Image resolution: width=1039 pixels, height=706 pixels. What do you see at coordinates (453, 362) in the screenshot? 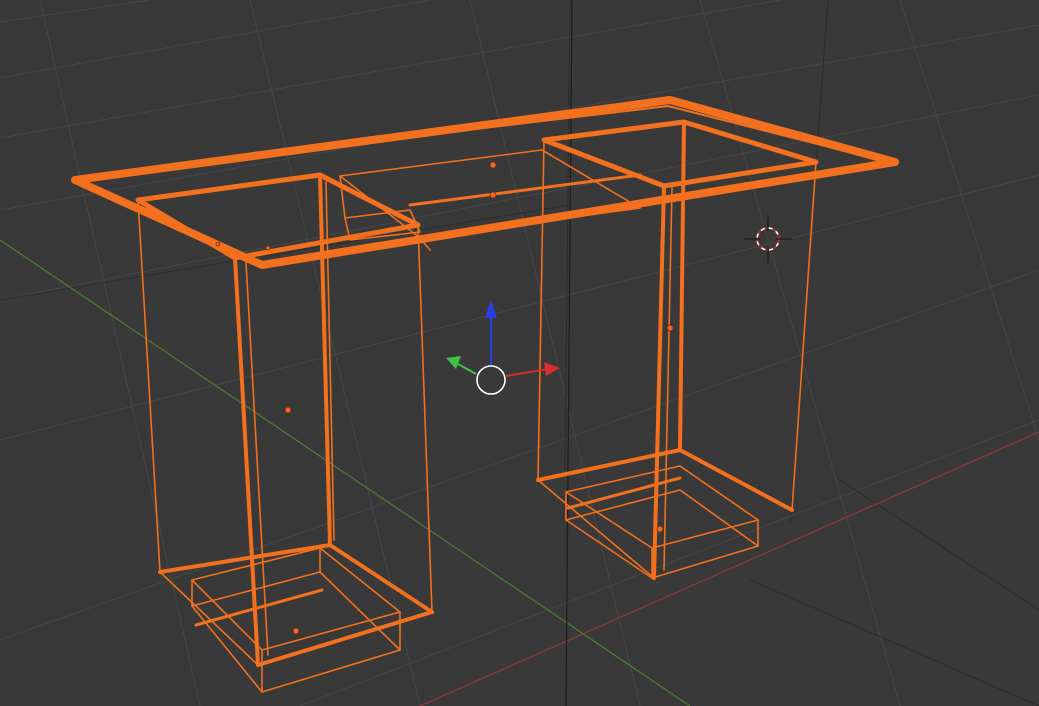
I see `gizmo-y-arrow-icon` at bounding box center [453, 362].